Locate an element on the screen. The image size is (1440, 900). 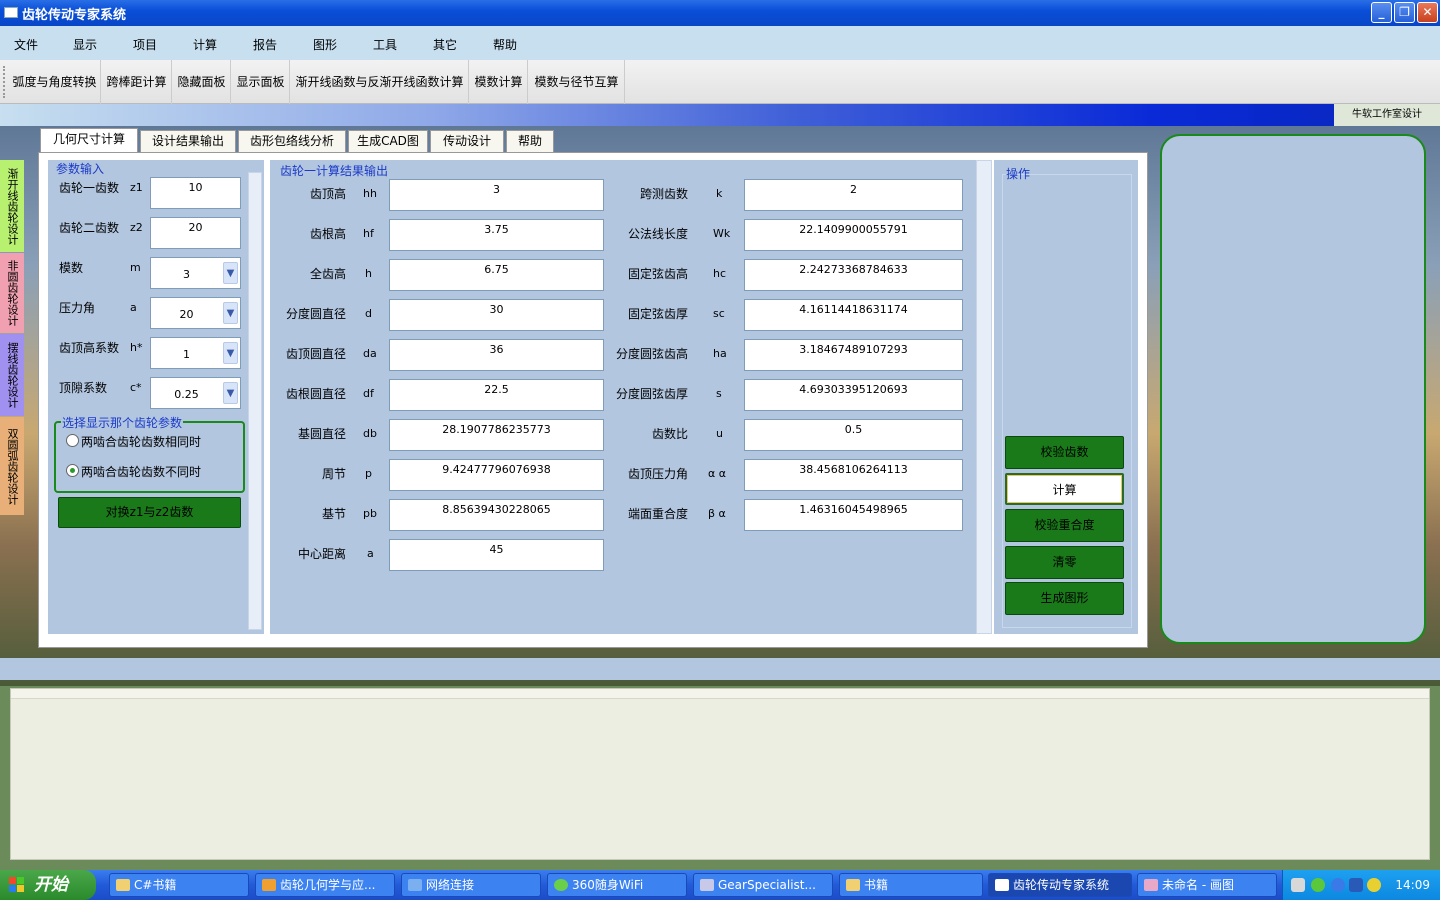
result-whole-depth-field: 6.75 is located at coordinates (496, 275).